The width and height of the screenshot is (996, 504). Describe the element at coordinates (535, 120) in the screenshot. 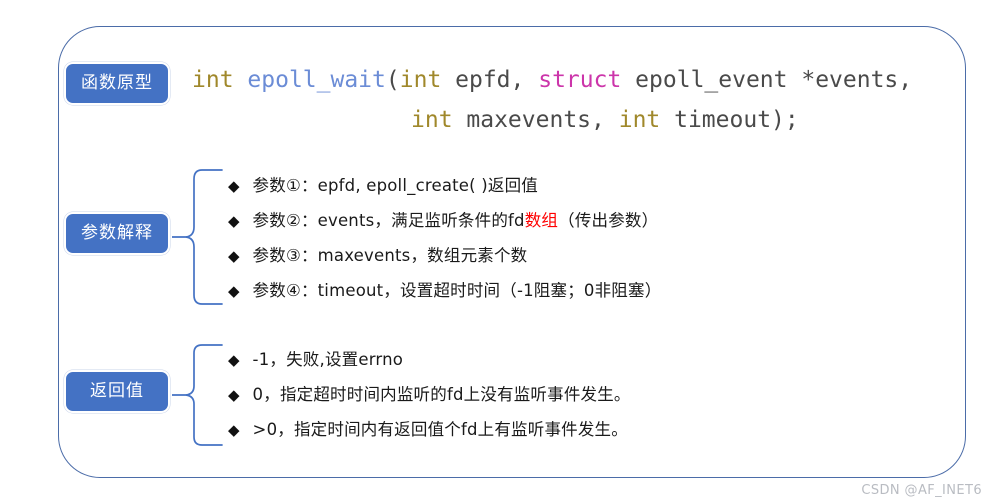

I see `code-param-maxevents: maxevents,` at that location.